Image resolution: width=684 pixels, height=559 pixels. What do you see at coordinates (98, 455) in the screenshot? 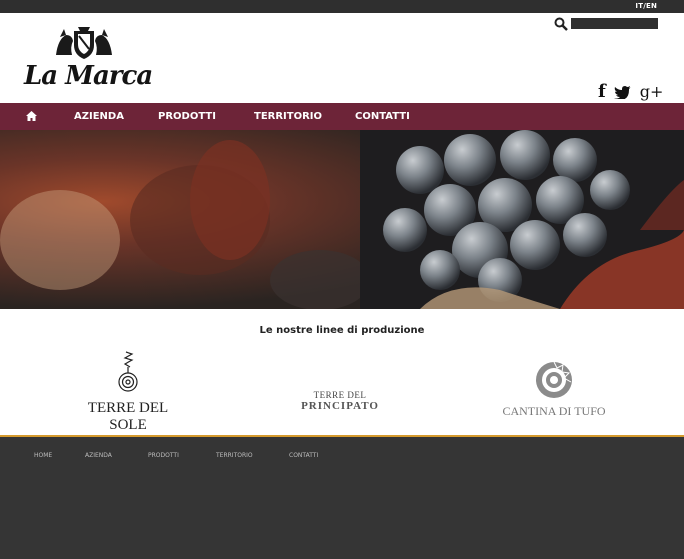
I see `footer-link-azienda: AZIENDA` at bounding box center [98, 455].